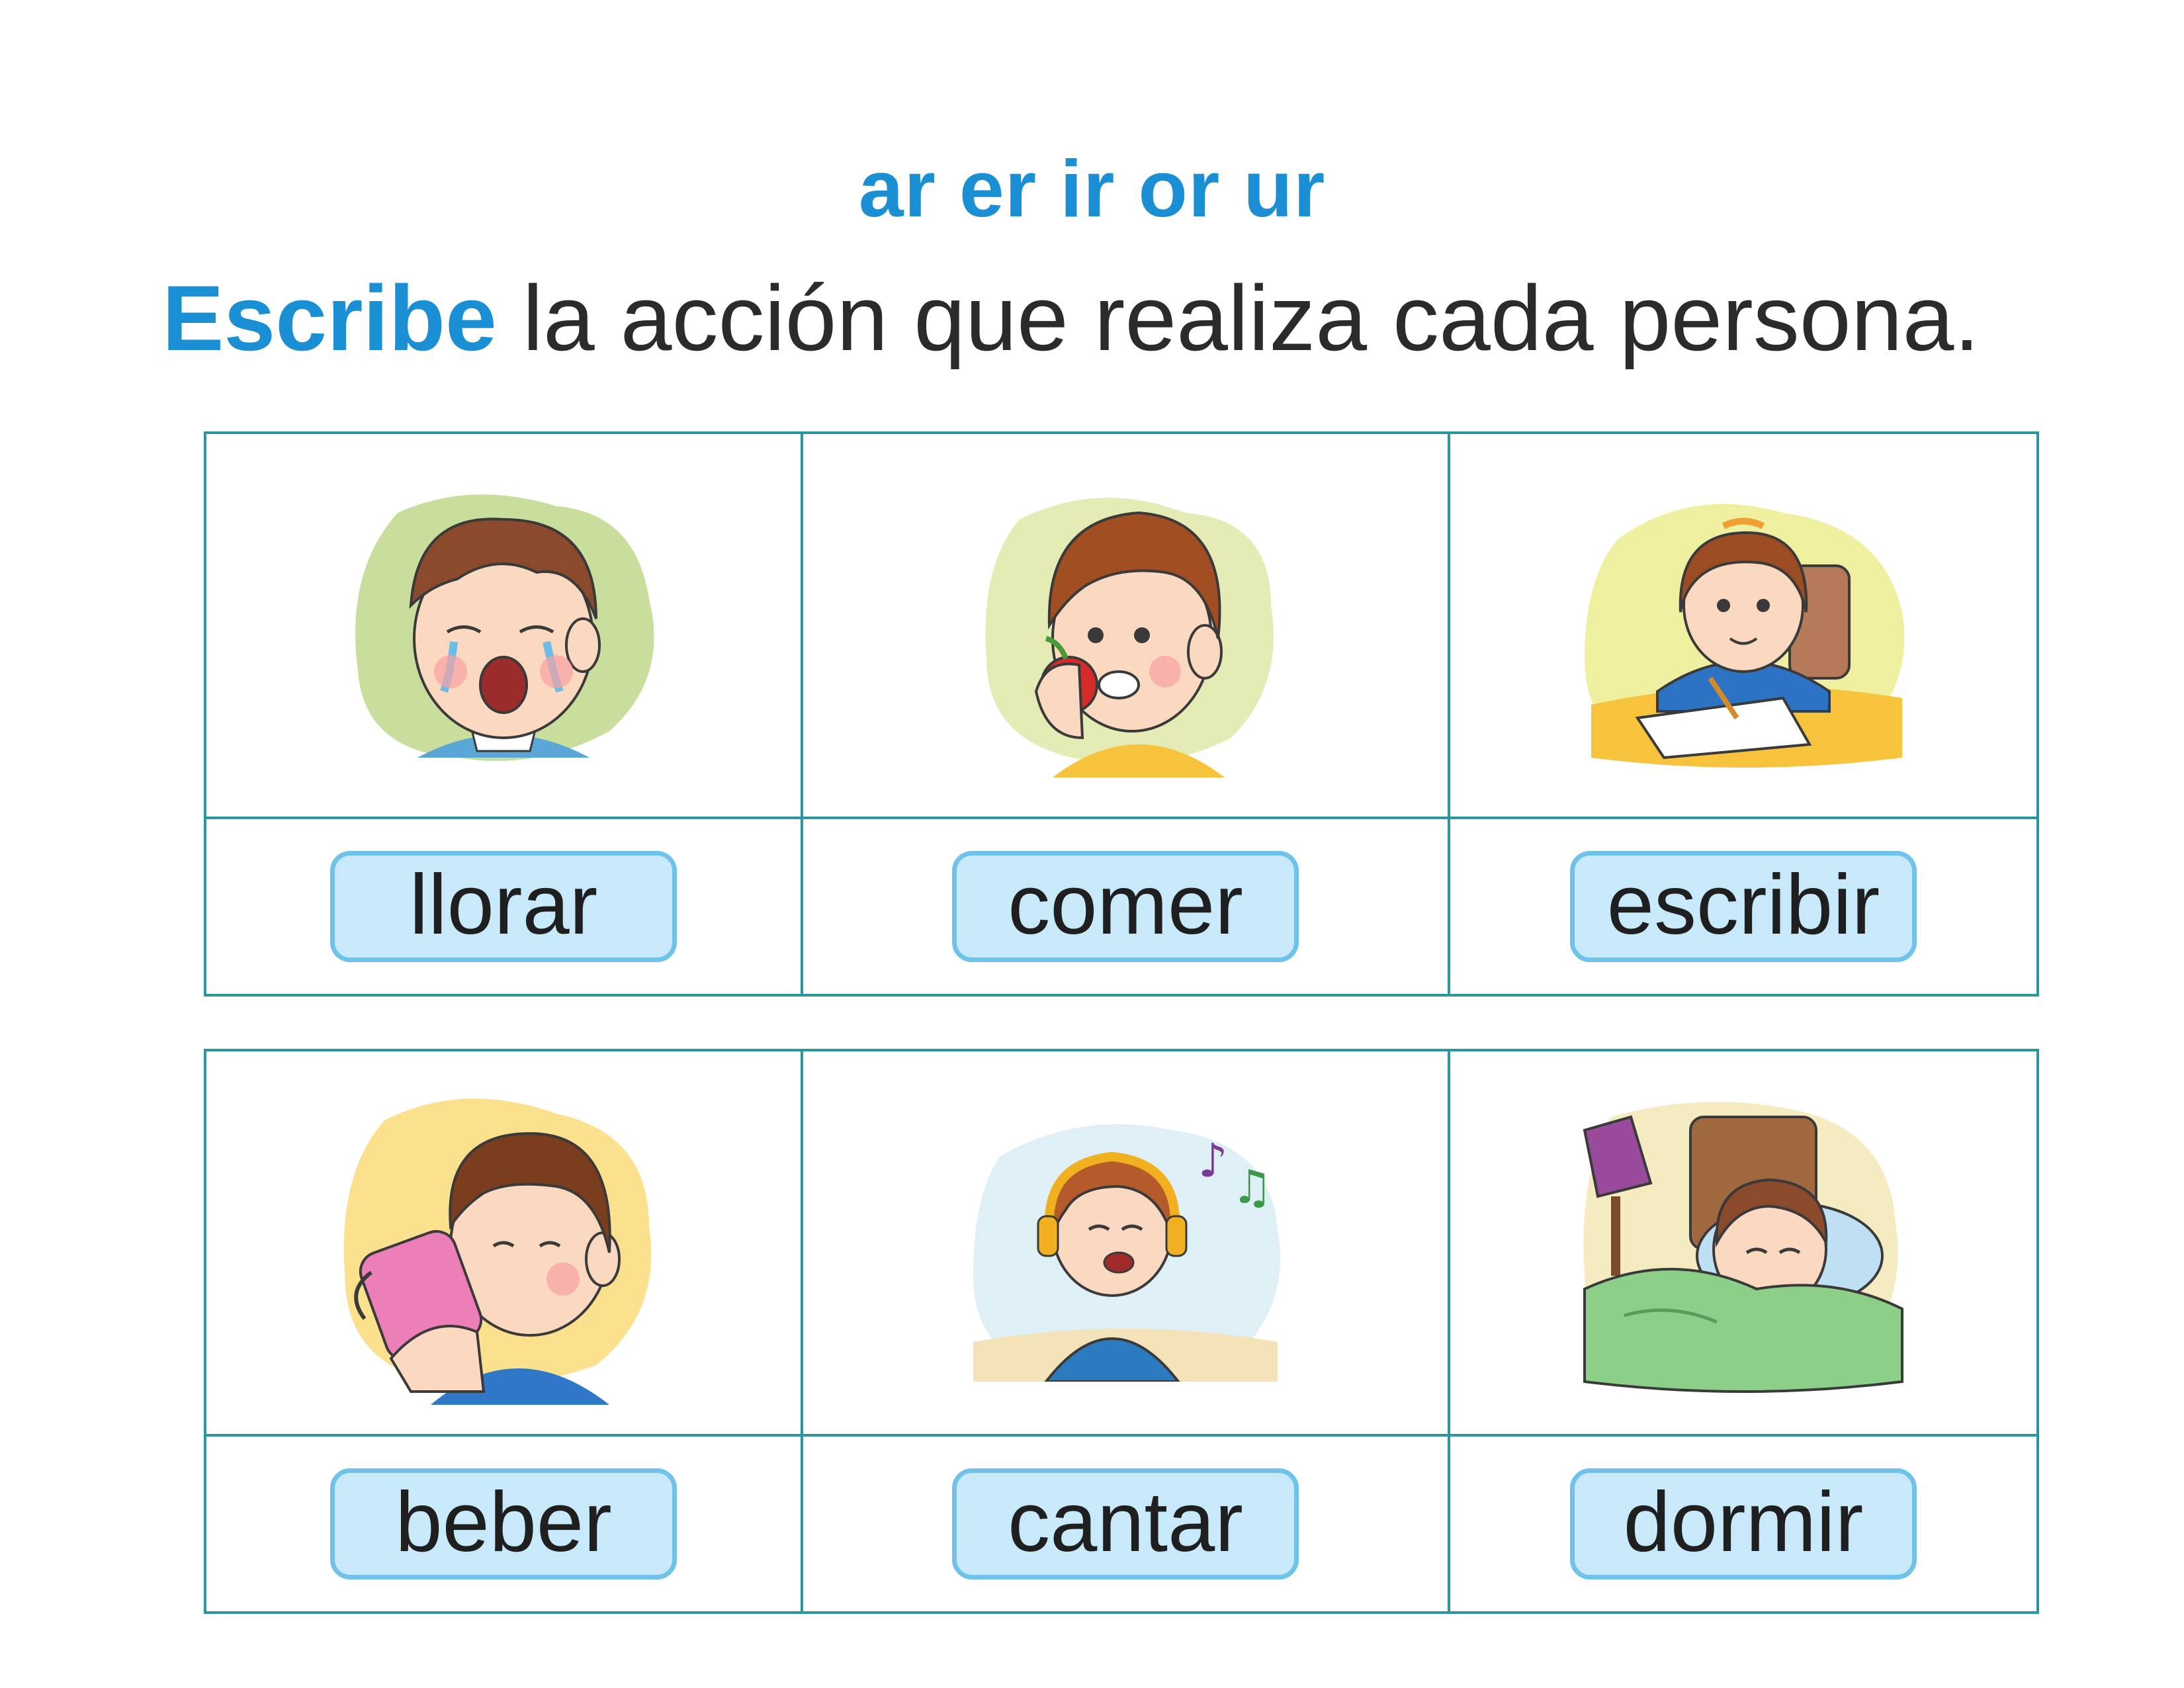 The width and height of the screenshot is (2184, 1688). Describe the element at coordinates (498, 1251) in the screenshot. I see `boy-drinking-icon` at that location.